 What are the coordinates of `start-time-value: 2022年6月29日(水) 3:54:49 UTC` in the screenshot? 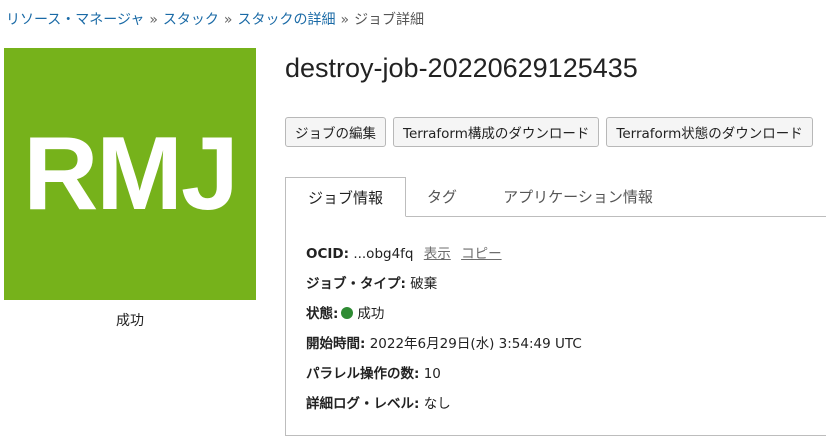 It's located at (475, 344).